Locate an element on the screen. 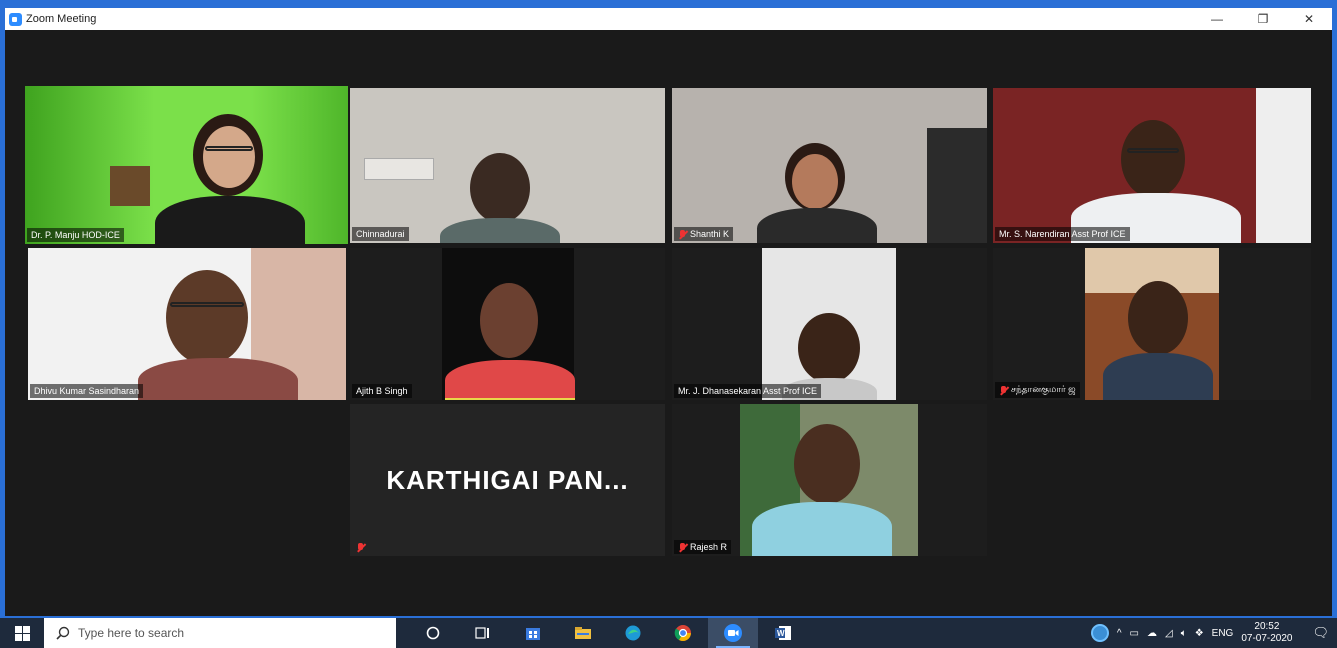 Image resolution: width=1337 pixels, height=648 pixels. taskbar-clock: 20:52 07-07-2020 is located at coordinates (1266, 633).